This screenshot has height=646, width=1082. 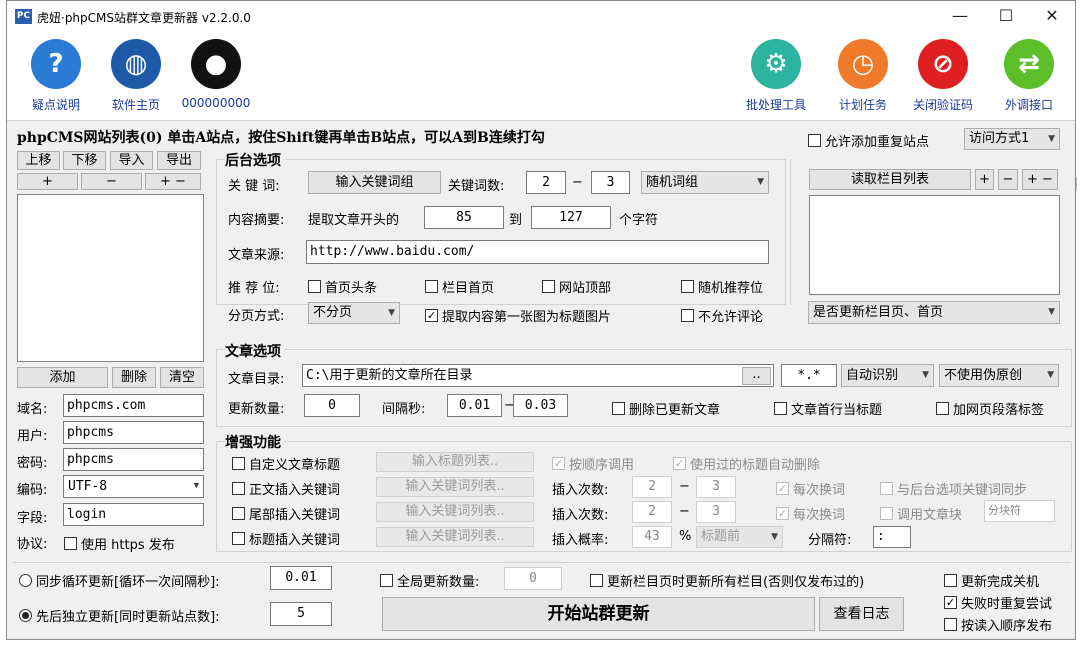 I want to click on view-log-button: 查看日志, so click(x=861, y=614).